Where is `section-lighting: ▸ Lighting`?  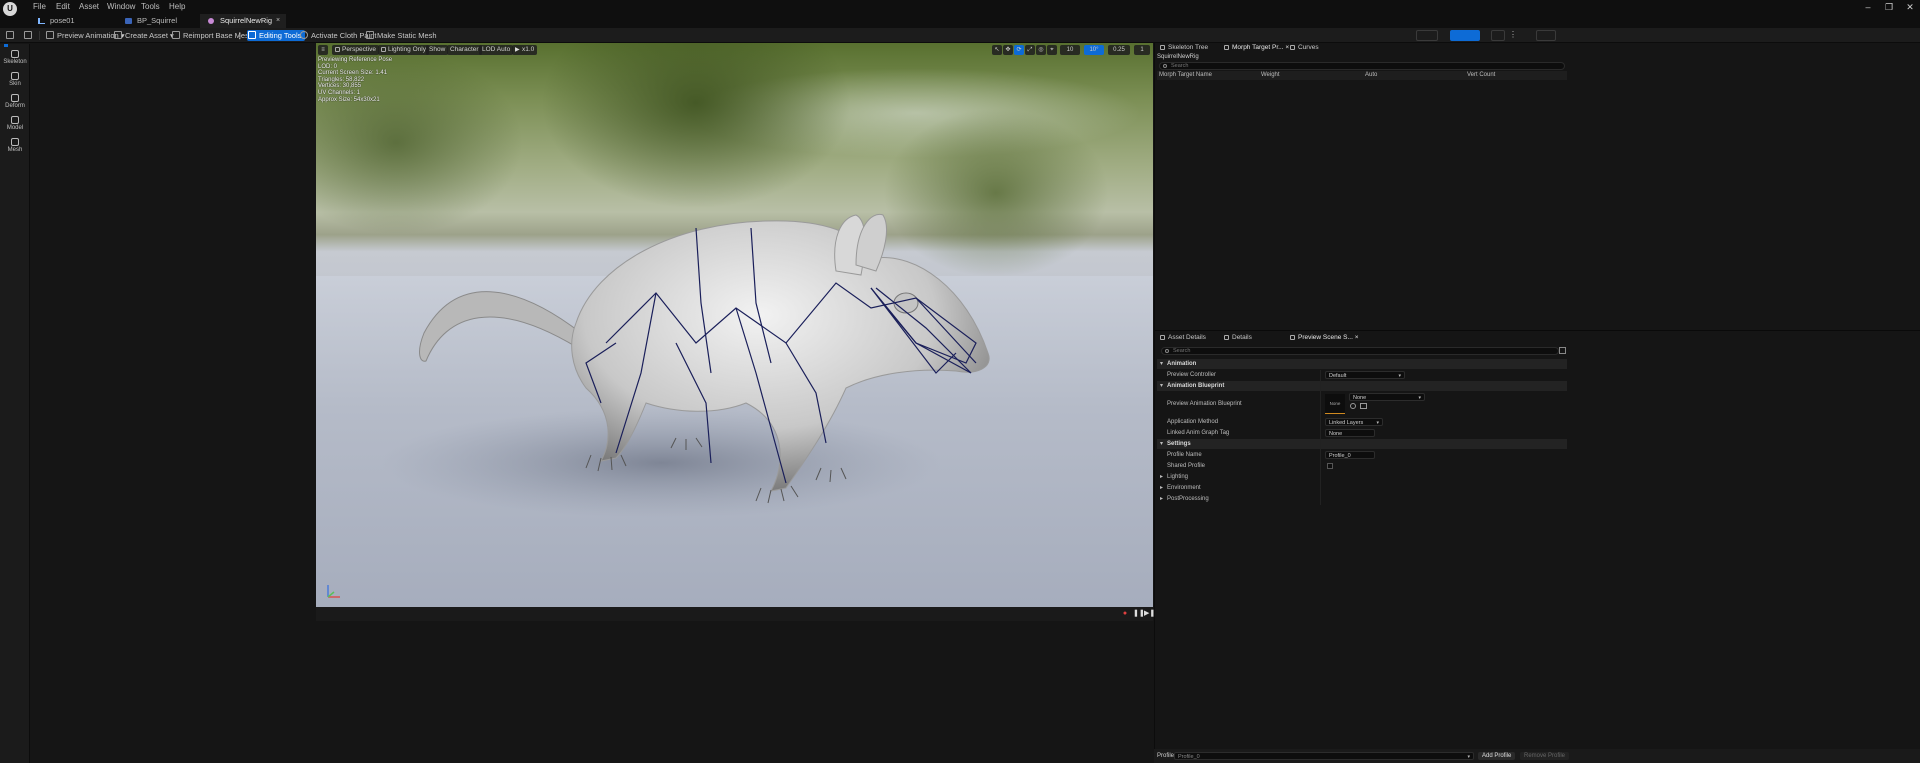
section-lighting: ▸ Lighting is located at coordinates (1362, 477).